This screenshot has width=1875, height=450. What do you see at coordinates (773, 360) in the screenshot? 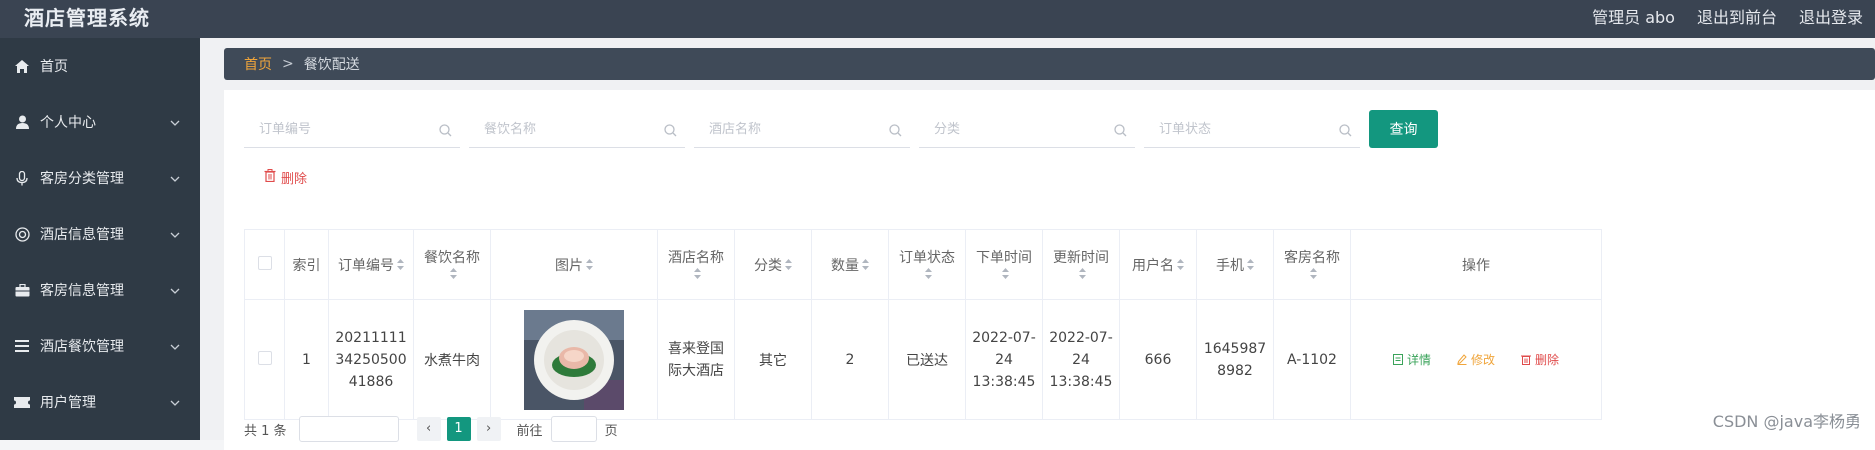
I see `cell-category: 其它` at bounding box center [773, 360].